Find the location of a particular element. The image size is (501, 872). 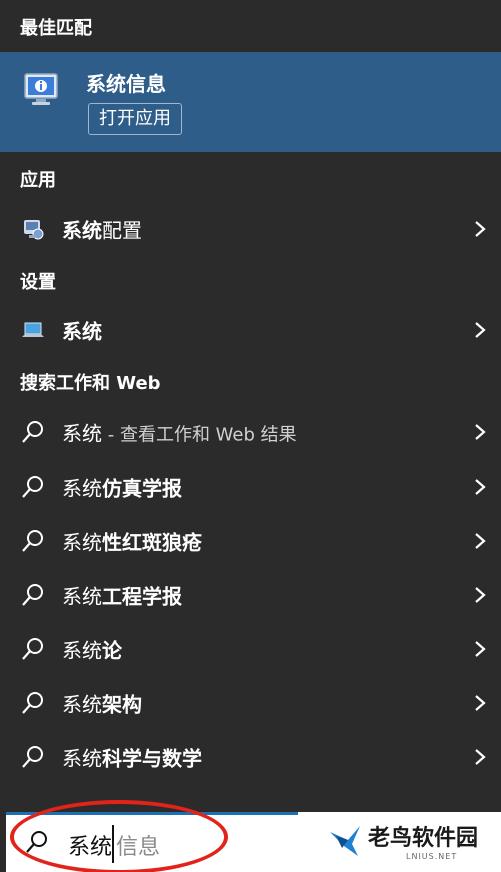

app-item-system-config: 系统配置 is located at coordinates (250, 229).